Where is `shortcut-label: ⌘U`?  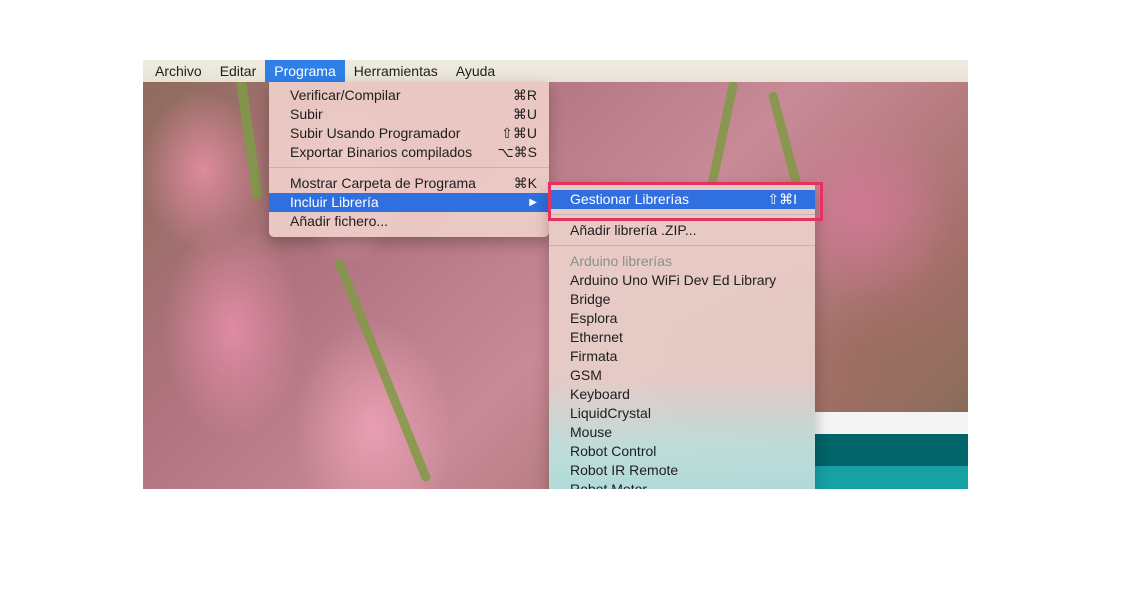
shortcut-label: ⌘U is located at coordinates (524, 114).